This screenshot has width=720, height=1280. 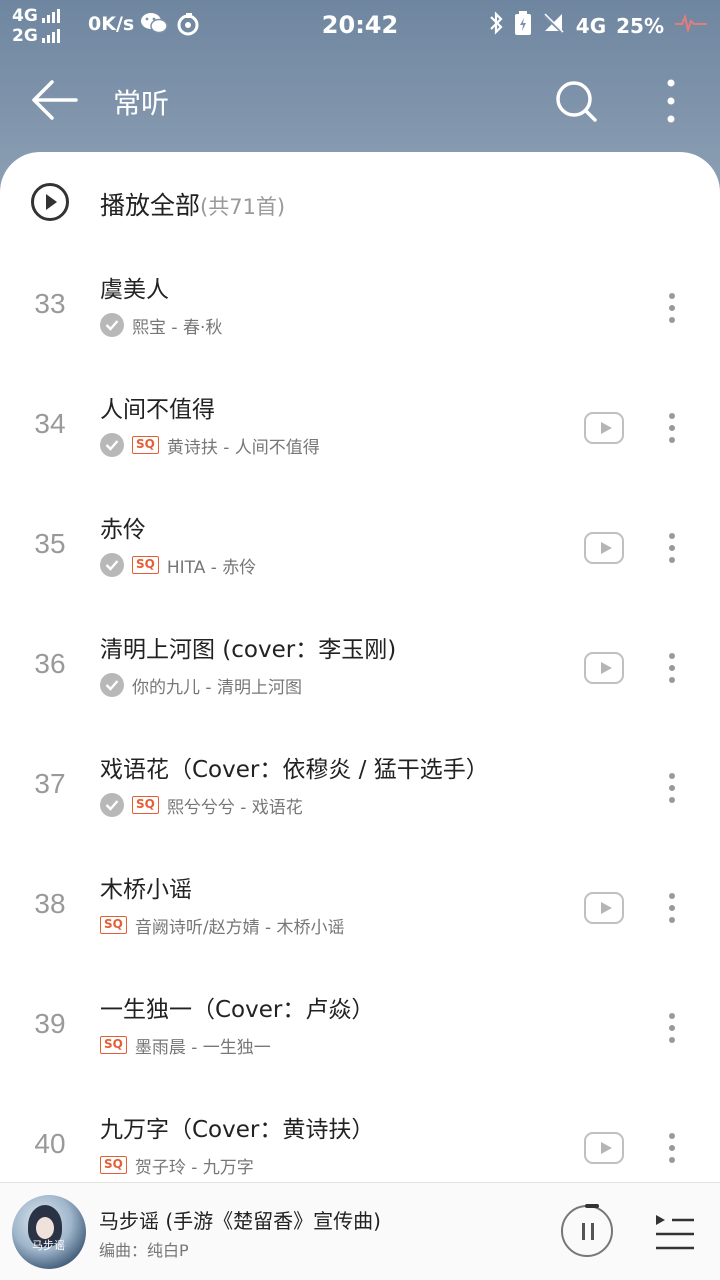 I want to click on progress-arc-icon, so click(x=592, y=1206).